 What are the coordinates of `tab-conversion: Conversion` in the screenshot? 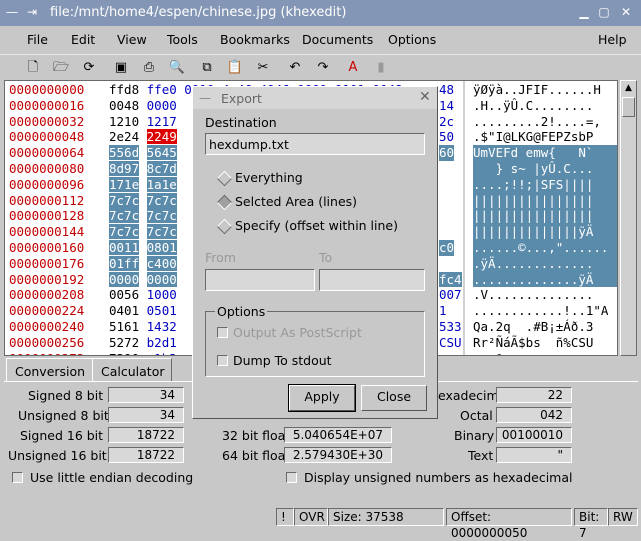 It's located at (50, 370).